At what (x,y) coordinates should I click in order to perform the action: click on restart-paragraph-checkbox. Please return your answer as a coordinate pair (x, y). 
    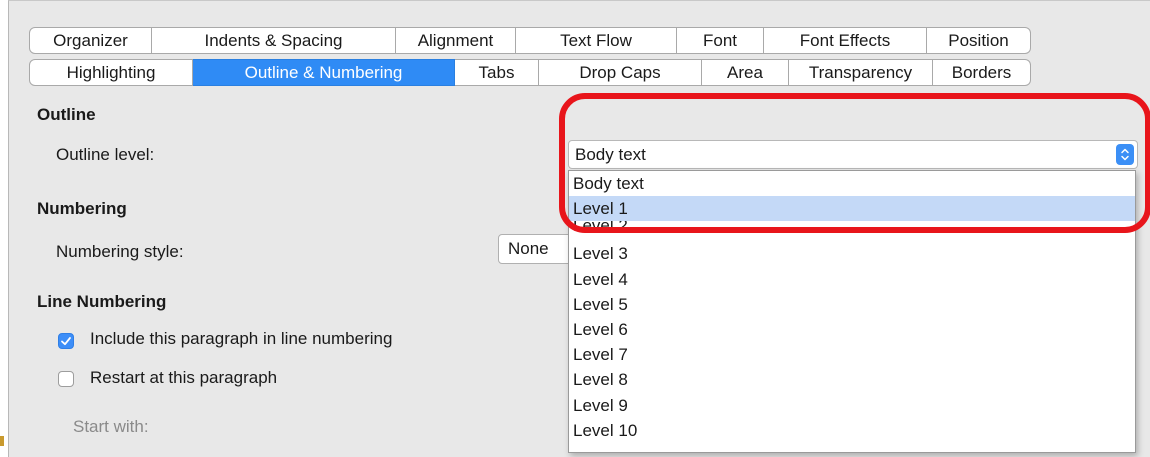
    Looking at the image, I should click on (66, 379).